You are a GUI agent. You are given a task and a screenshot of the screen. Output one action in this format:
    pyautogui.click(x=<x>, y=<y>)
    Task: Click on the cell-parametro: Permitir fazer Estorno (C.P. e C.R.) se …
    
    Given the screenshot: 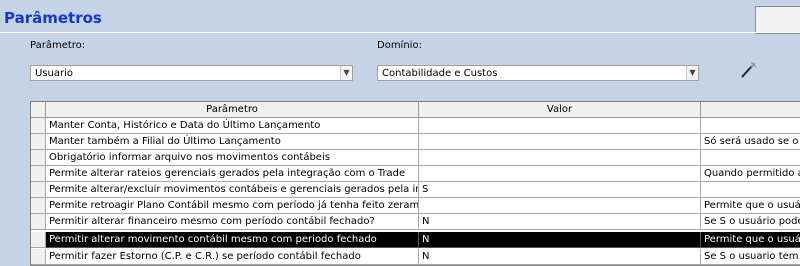 What is the action you would take?
    pyautogui.click(x=232, y=257)
    